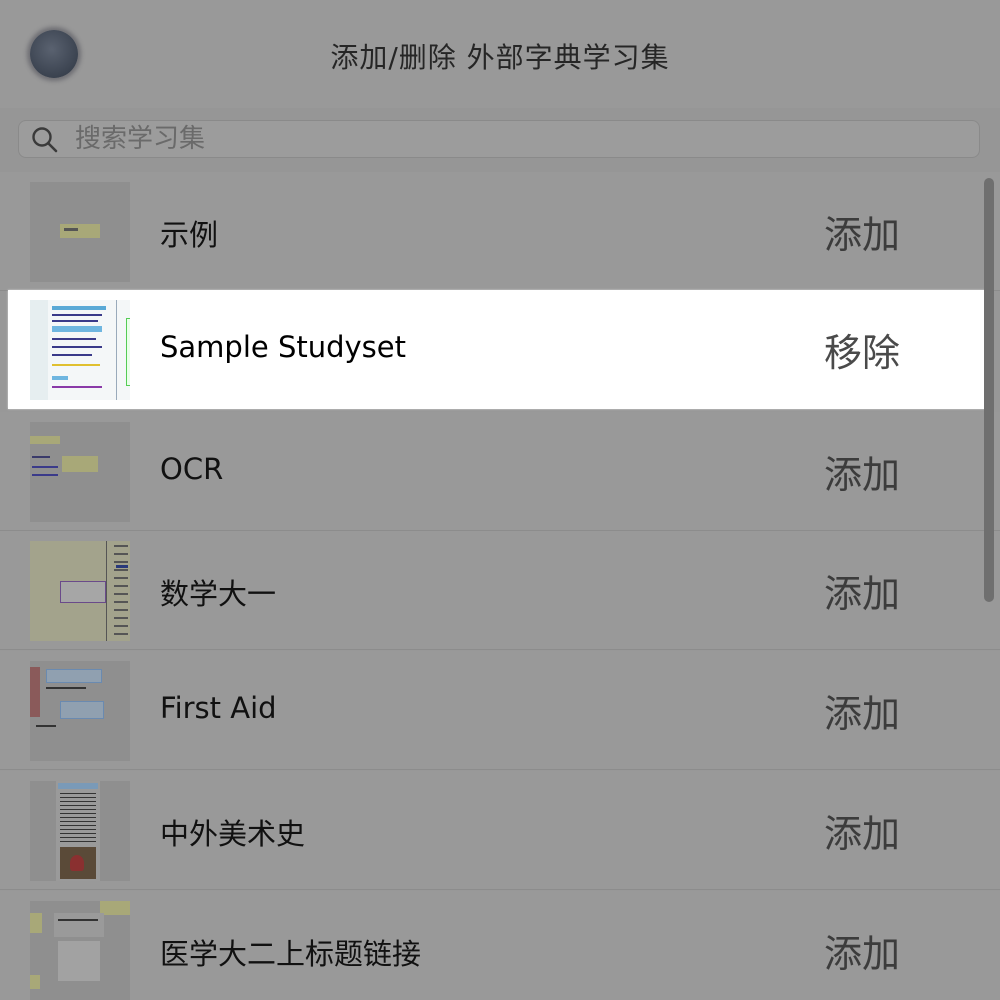  Describe the element at coordinates (283, 347) in the screenshot. I see `studyset-name: Sample Studyset` at that location.